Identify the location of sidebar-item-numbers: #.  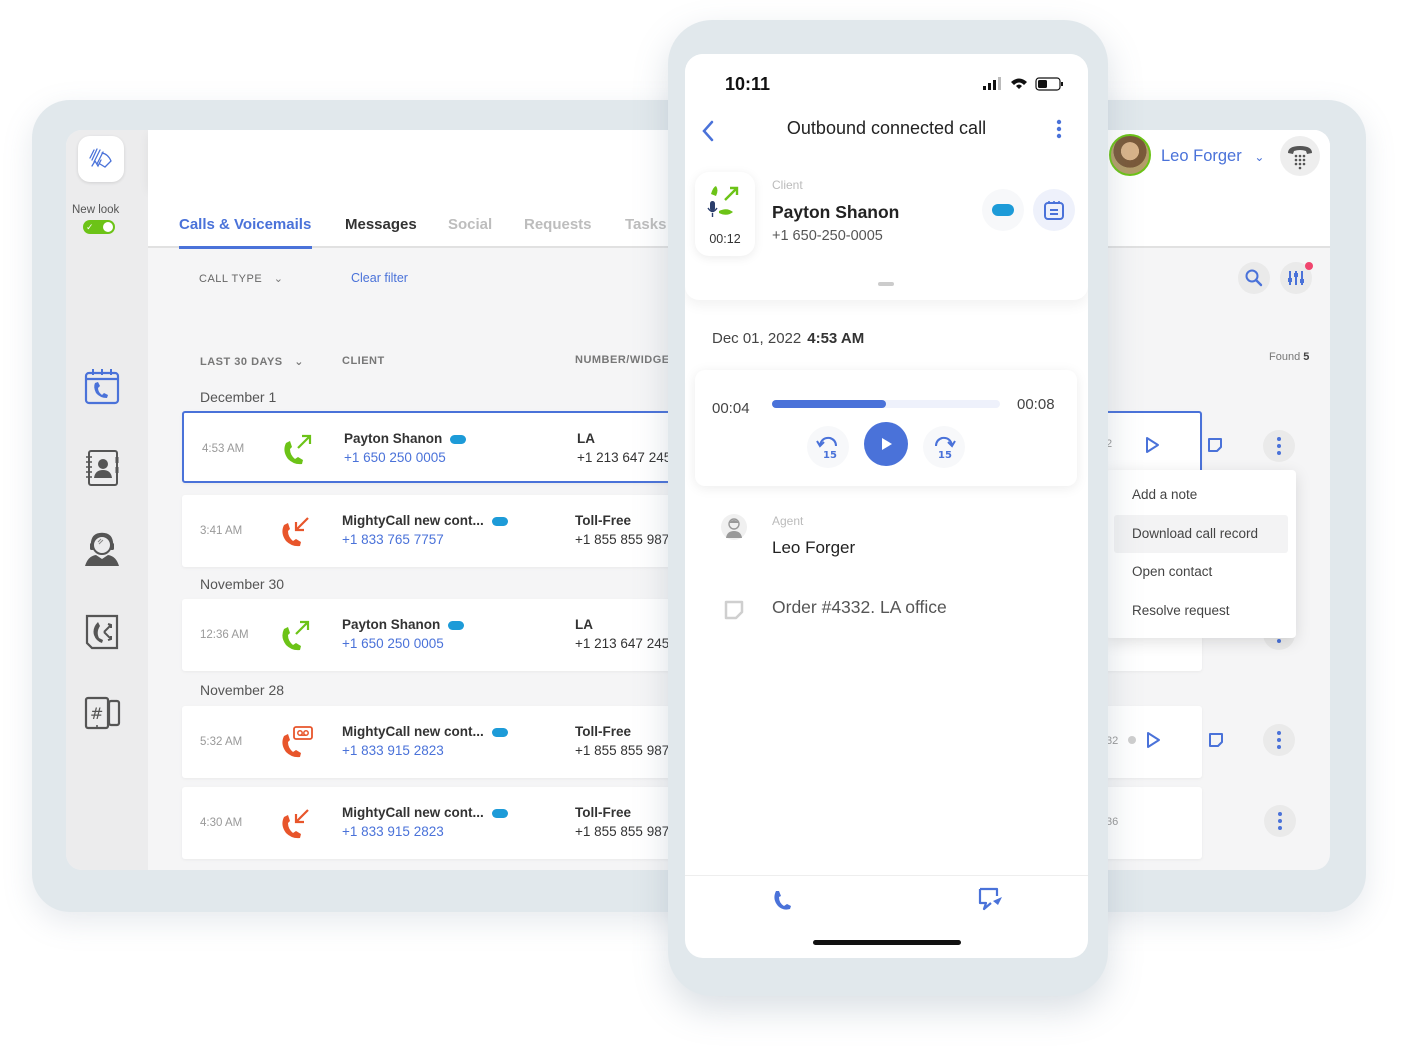
(102, 713).